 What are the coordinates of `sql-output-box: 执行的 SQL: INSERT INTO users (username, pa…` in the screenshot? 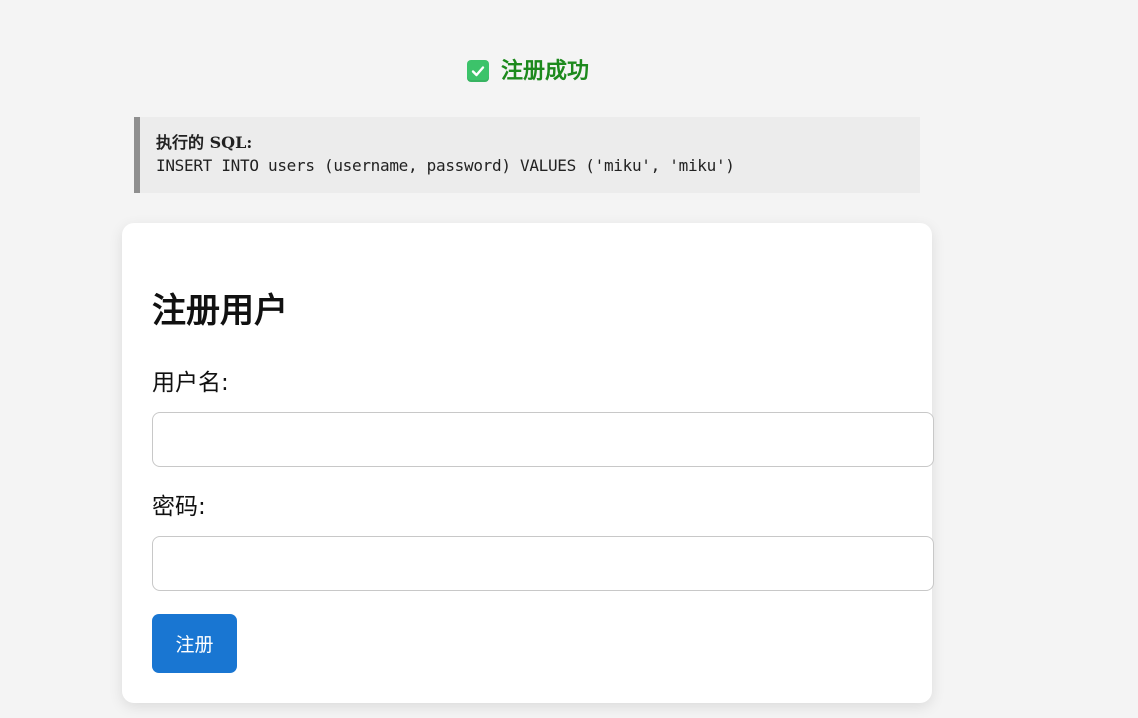 It's located at (527, 155).